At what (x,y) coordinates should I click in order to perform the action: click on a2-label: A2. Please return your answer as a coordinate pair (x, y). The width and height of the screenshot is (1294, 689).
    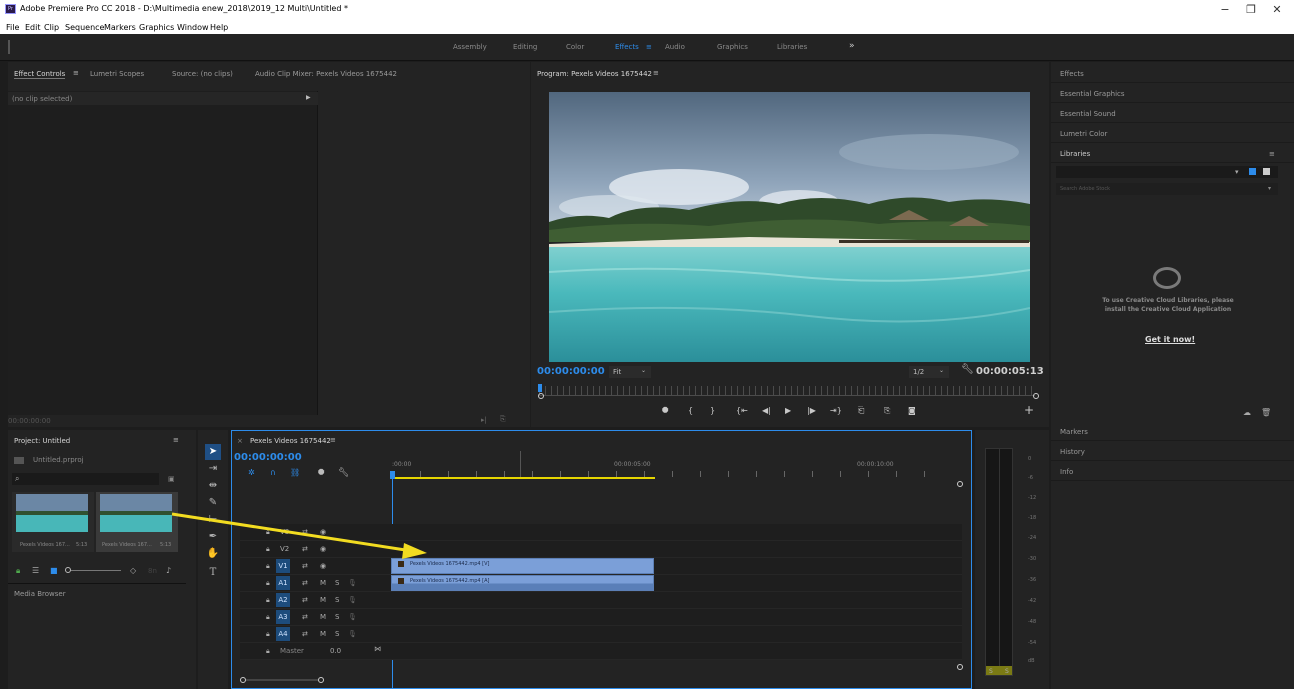
    Looking at the image, I should click on (283, 600).